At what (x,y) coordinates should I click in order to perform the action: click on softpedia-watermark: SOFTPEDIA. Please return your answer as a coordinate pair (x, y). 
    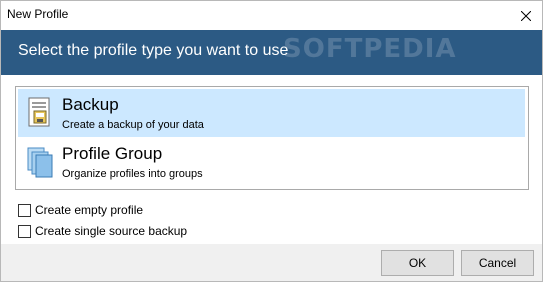
    Looking at the image, I should click on (370, 49).